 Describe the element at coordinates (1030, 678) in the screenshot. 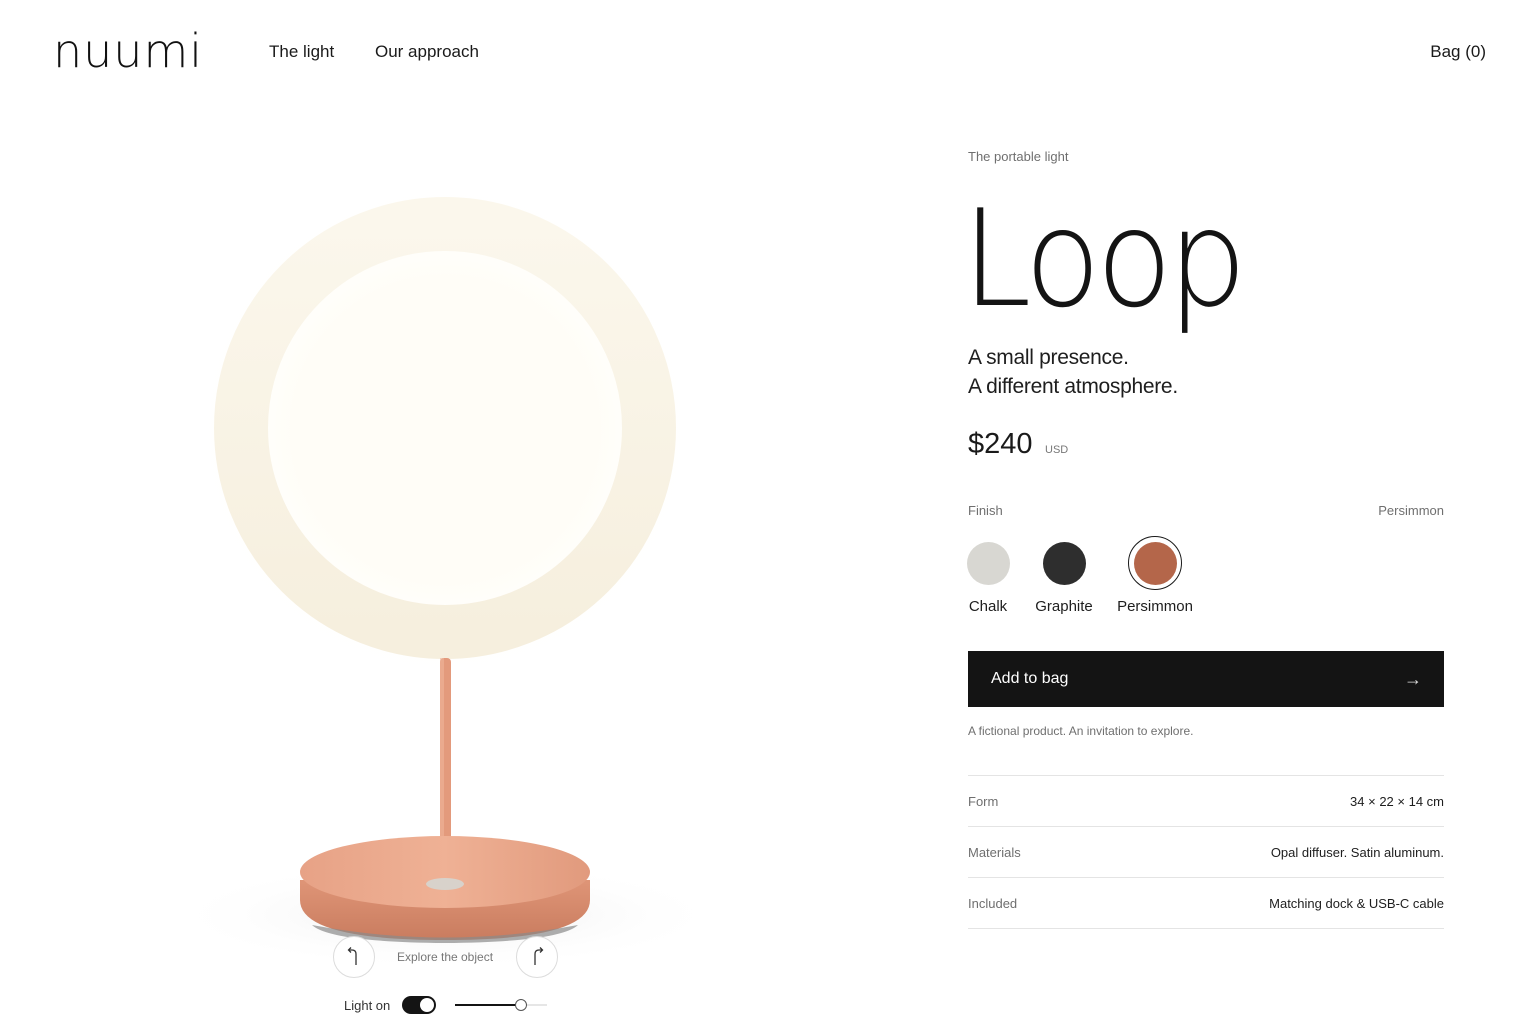

I see `add-to-bag-label: Add to bag` at that location.